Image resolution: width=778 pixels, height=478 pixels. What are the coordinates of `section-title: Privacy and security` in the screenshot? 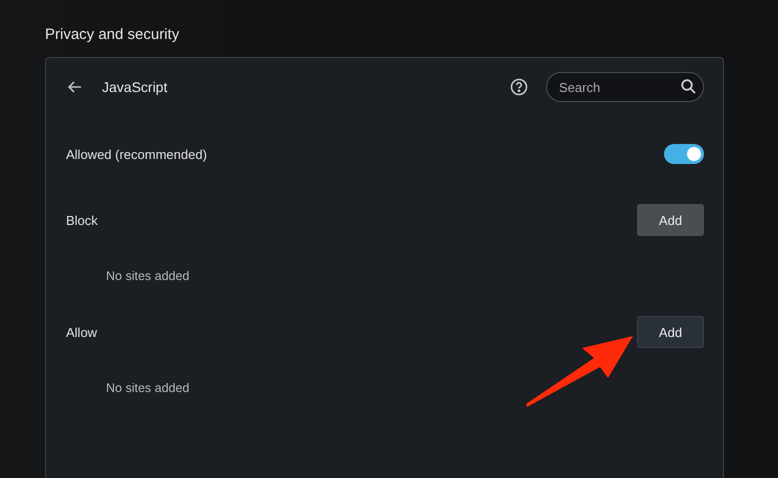 It's located at (112, 35).